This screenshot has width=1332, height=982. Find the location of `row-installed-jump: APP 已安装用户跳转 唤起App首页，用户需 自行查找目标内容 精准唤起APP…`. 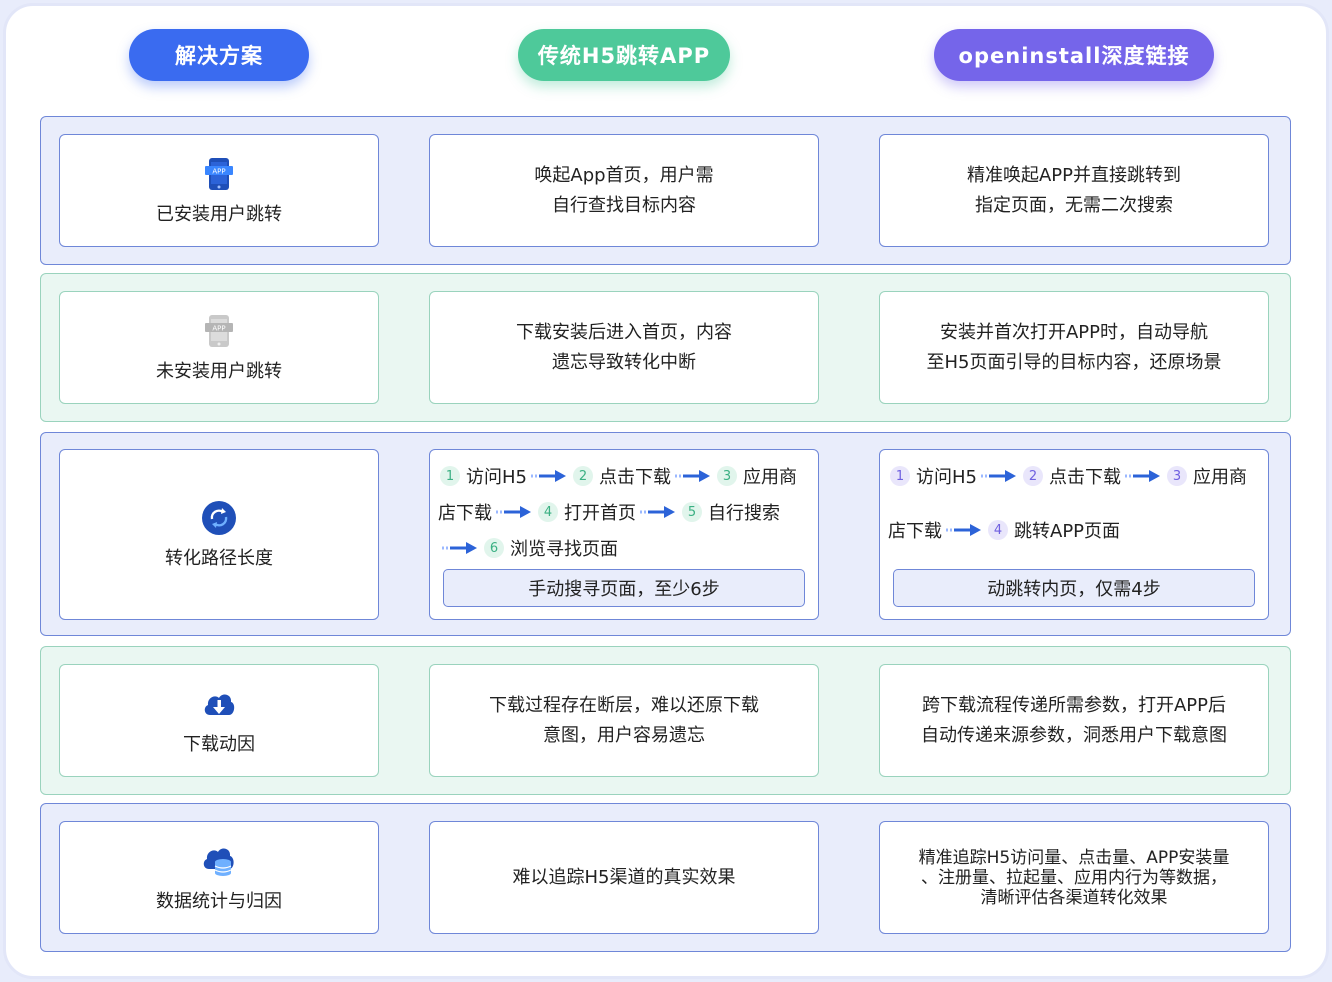

row-installed-jump: APP 已安装用户跳转 唤起App首页，用户需 自行查找目标内容 精准唤起APP… is located at coordinates (665, 190).